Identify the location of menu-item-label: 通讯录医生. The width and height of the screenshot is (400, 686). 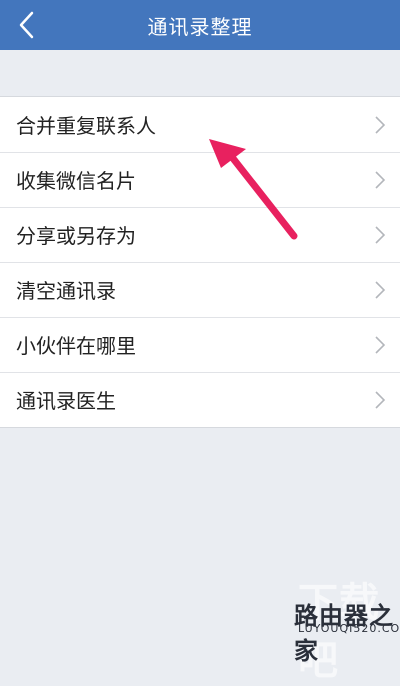
(66, 401).